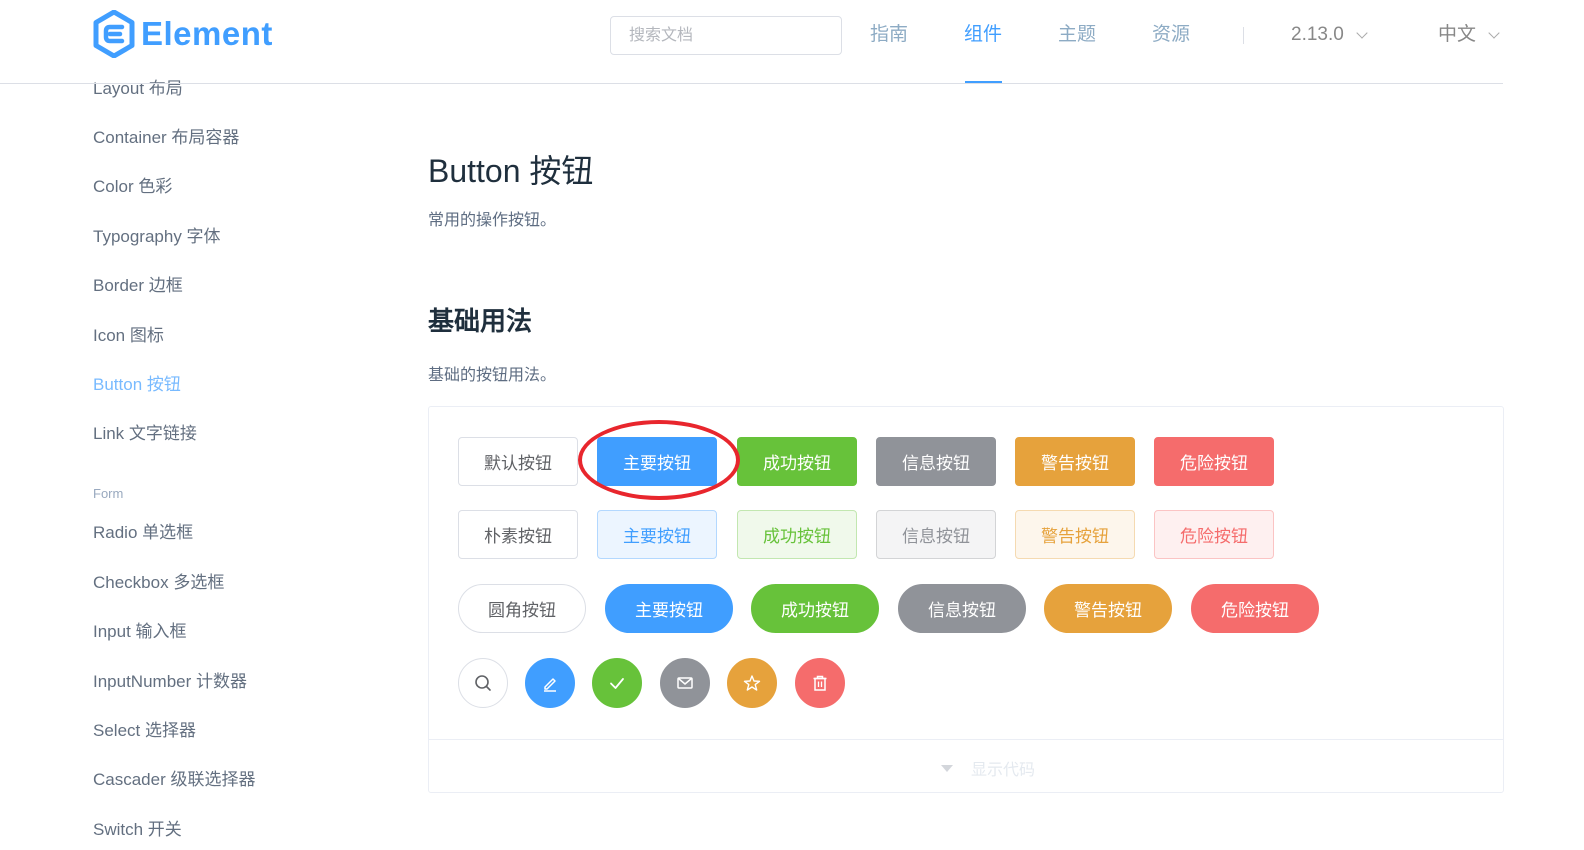 Image resolution: width=1584 pixels, height=850 pixels. I want to click on sidebar-item-color: Color 色彩, so click(132, 187).